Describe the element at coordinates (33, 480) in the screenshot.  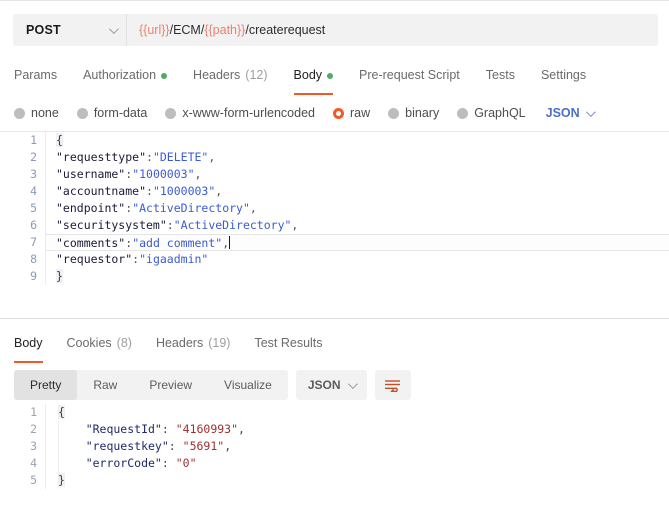
I see `line-number: 5` at that location.